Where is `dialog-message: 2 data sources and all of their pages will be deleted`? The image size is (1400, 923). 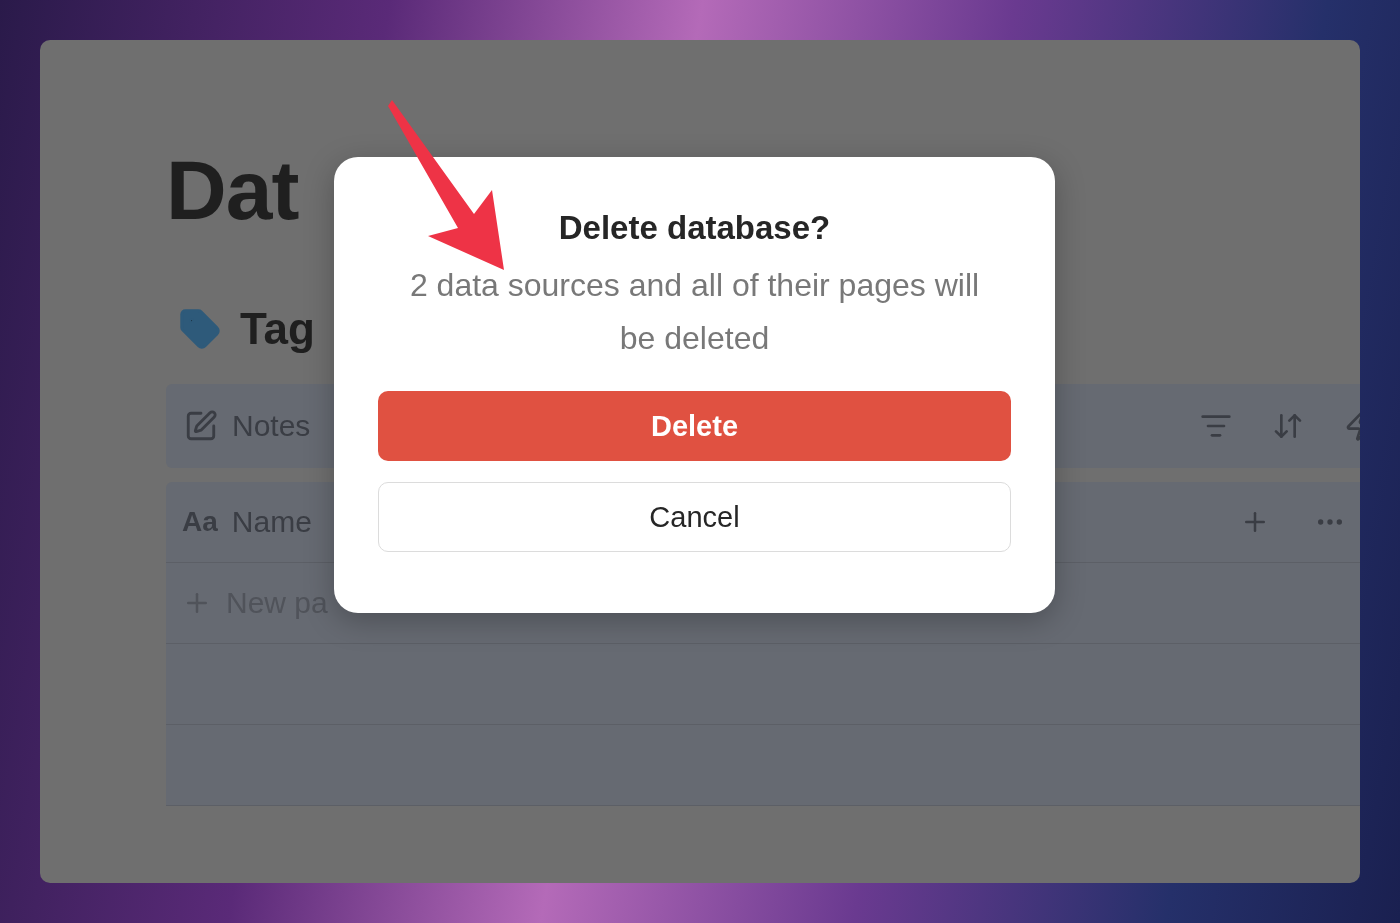 dialog-message: 2 data sources and all of their pages will be deleted is located at coordinates (694, 312).